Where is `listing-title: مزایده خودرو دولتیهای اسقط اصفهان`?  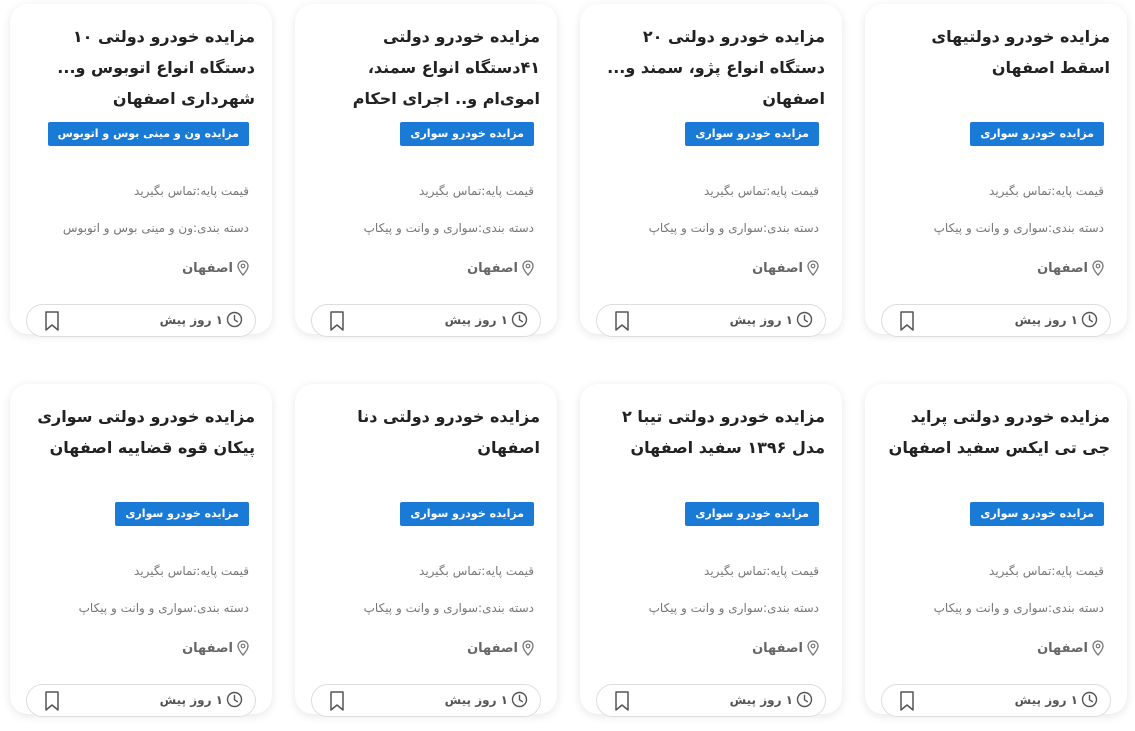 listing-title: مزایده خودرو دولتیهای اسقط اصفهان is located at coordinates (994, 52).